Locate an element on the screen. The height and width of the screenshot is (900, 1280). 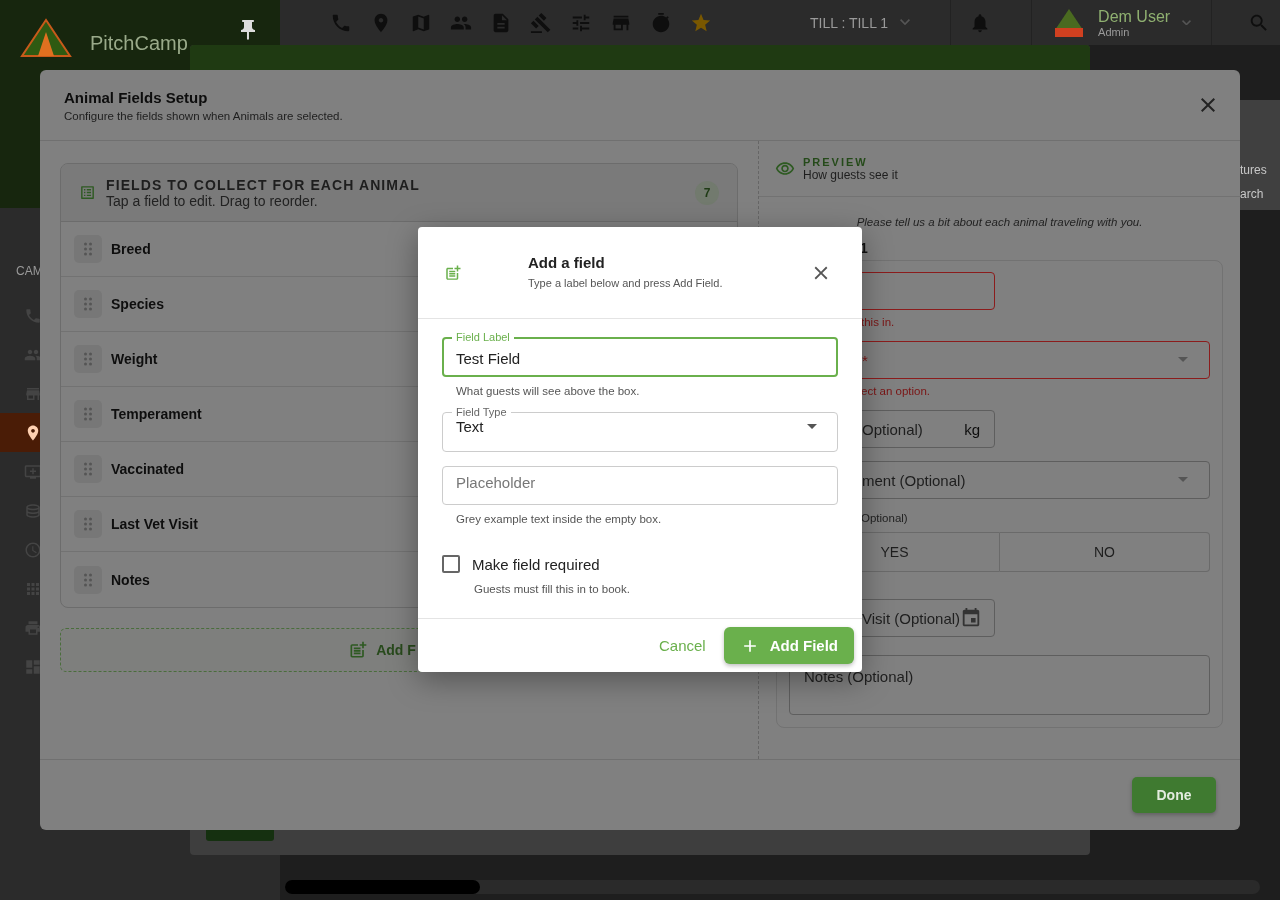
dialog-subtitle: Type a label below and press Add Field. is located at coordinates (626, 283).